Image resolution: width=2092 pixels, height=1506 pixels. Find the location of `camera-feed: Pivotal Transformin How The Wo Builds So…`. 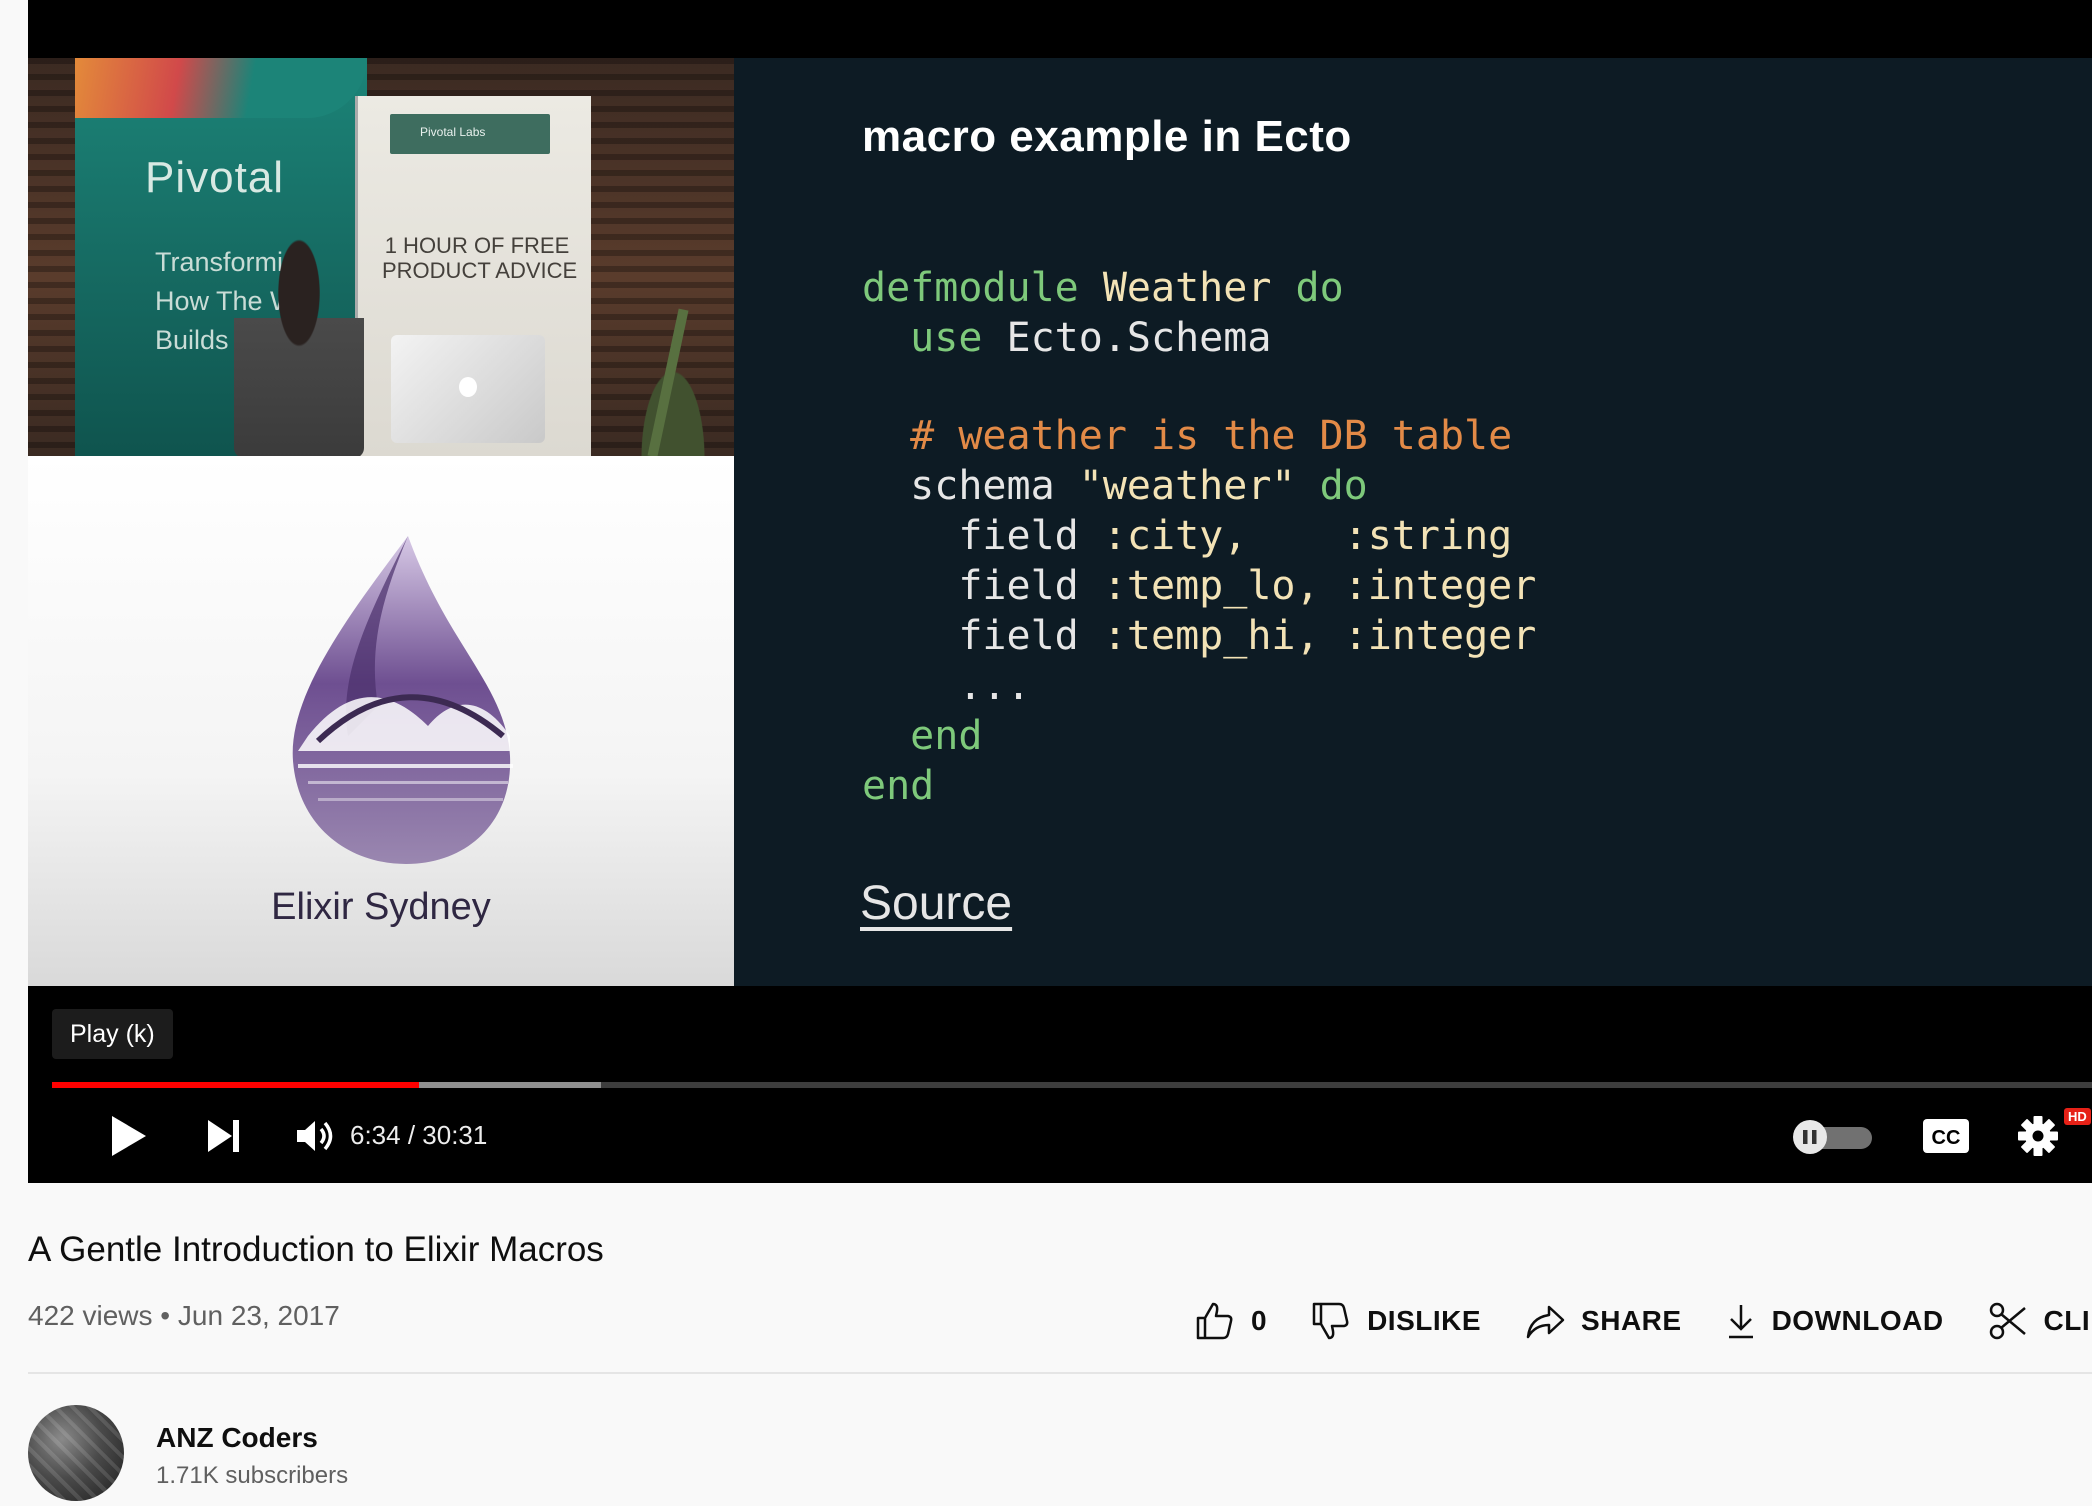

camera-feed: Pivotal Transformin How The Wo Builds So… is located at coordinates (381, 257).